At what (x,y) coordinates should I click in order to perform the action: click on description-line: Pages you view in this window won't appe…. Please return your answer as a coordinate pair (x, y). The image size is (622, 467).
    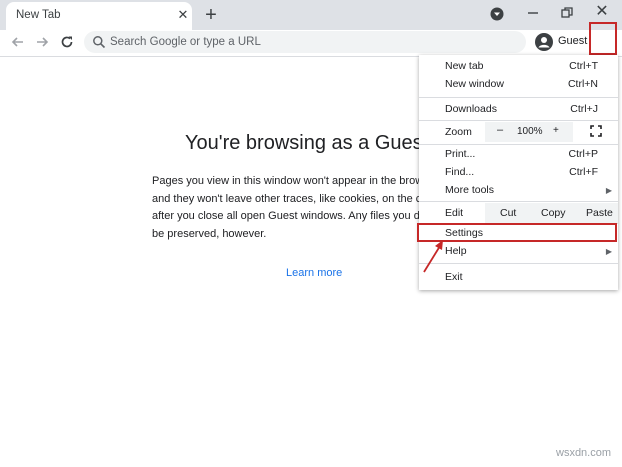
    Looking at the image, I should click on (295, 181).